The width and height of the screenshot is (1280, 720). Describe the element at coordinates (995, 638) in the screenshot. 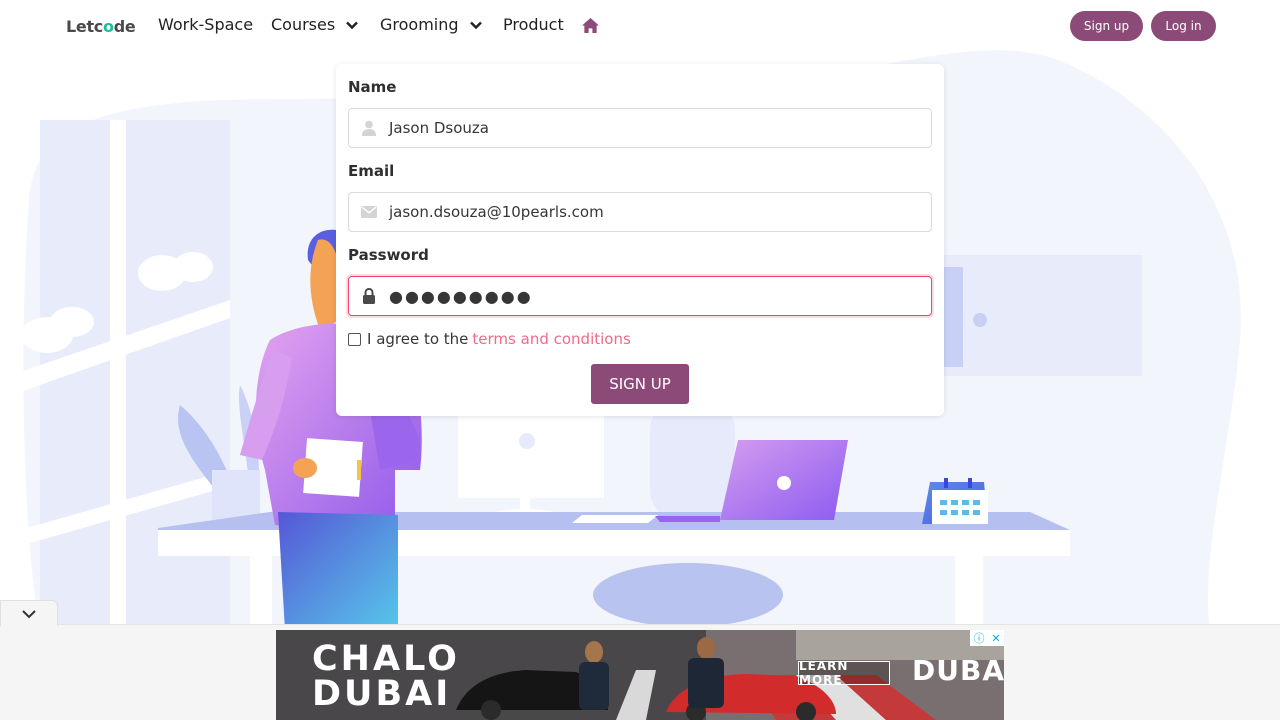

I see `close-icon: ✕` at that location.